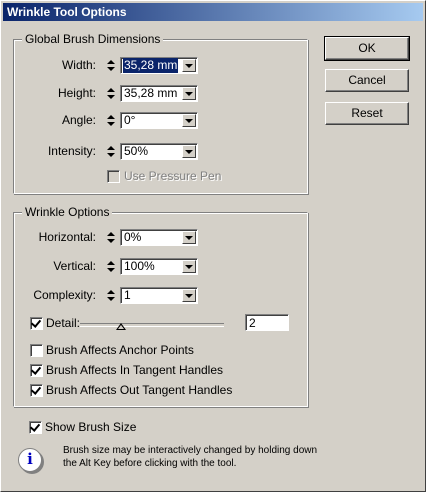 This screenshot has height=492, width=426. Describe the element at coordinates (367, 113) in the screenshot. I see `reset-button: Reset` at that location.